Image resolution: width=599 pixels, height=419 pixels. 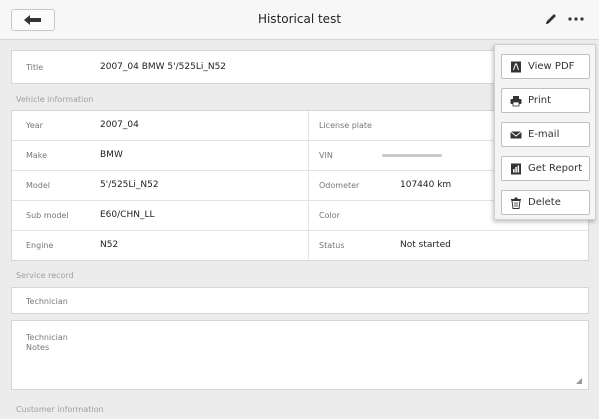 What do you see at coordinates (38, 185) in the screenshot?
I see `model-label: Model` at bounding box center [38, 185].